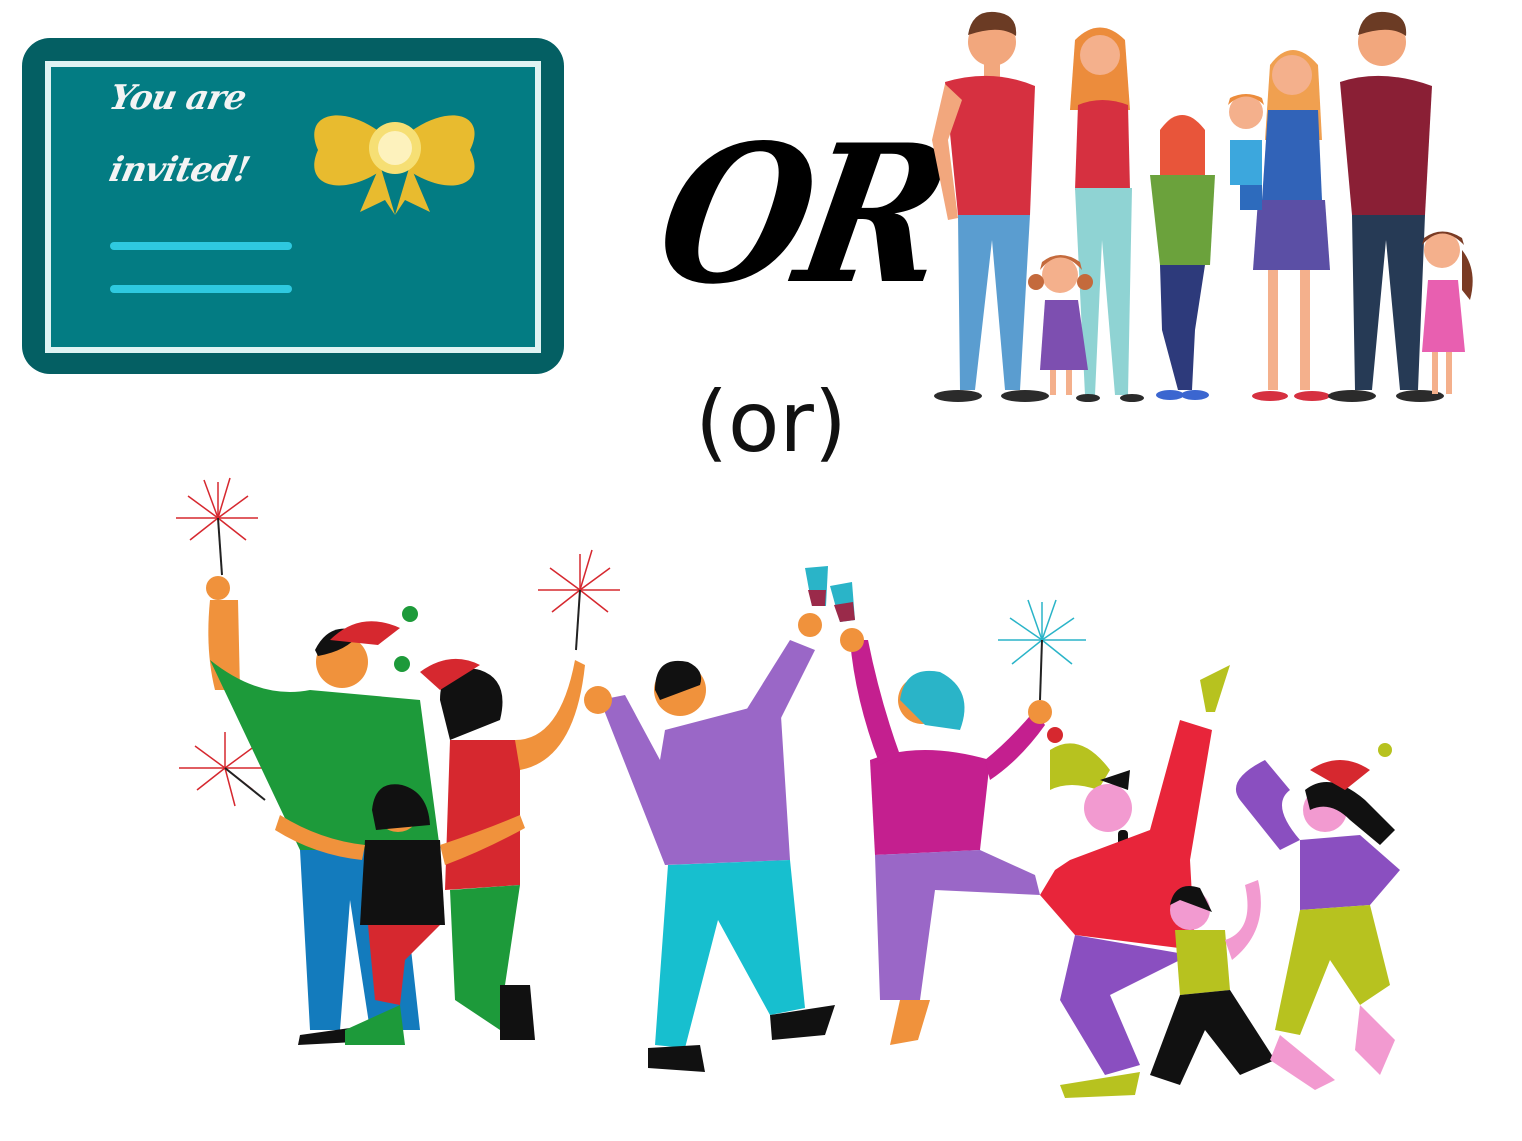 The image size is (1522, 1141). What do you see at coordinates (709, 842) in the screenshot?
I see `party-man-purple` at bounding box center [709, 842].